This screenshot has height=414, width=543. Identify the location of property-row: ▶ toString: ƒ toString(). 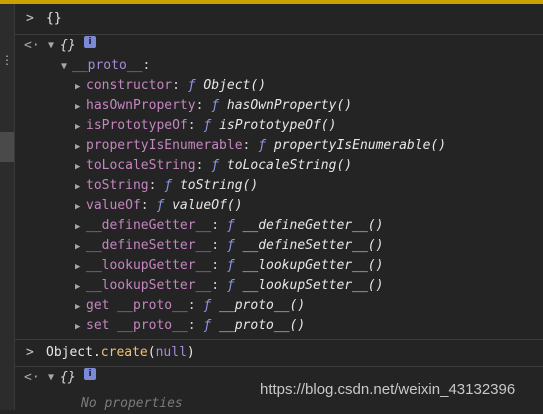
(166, 186).